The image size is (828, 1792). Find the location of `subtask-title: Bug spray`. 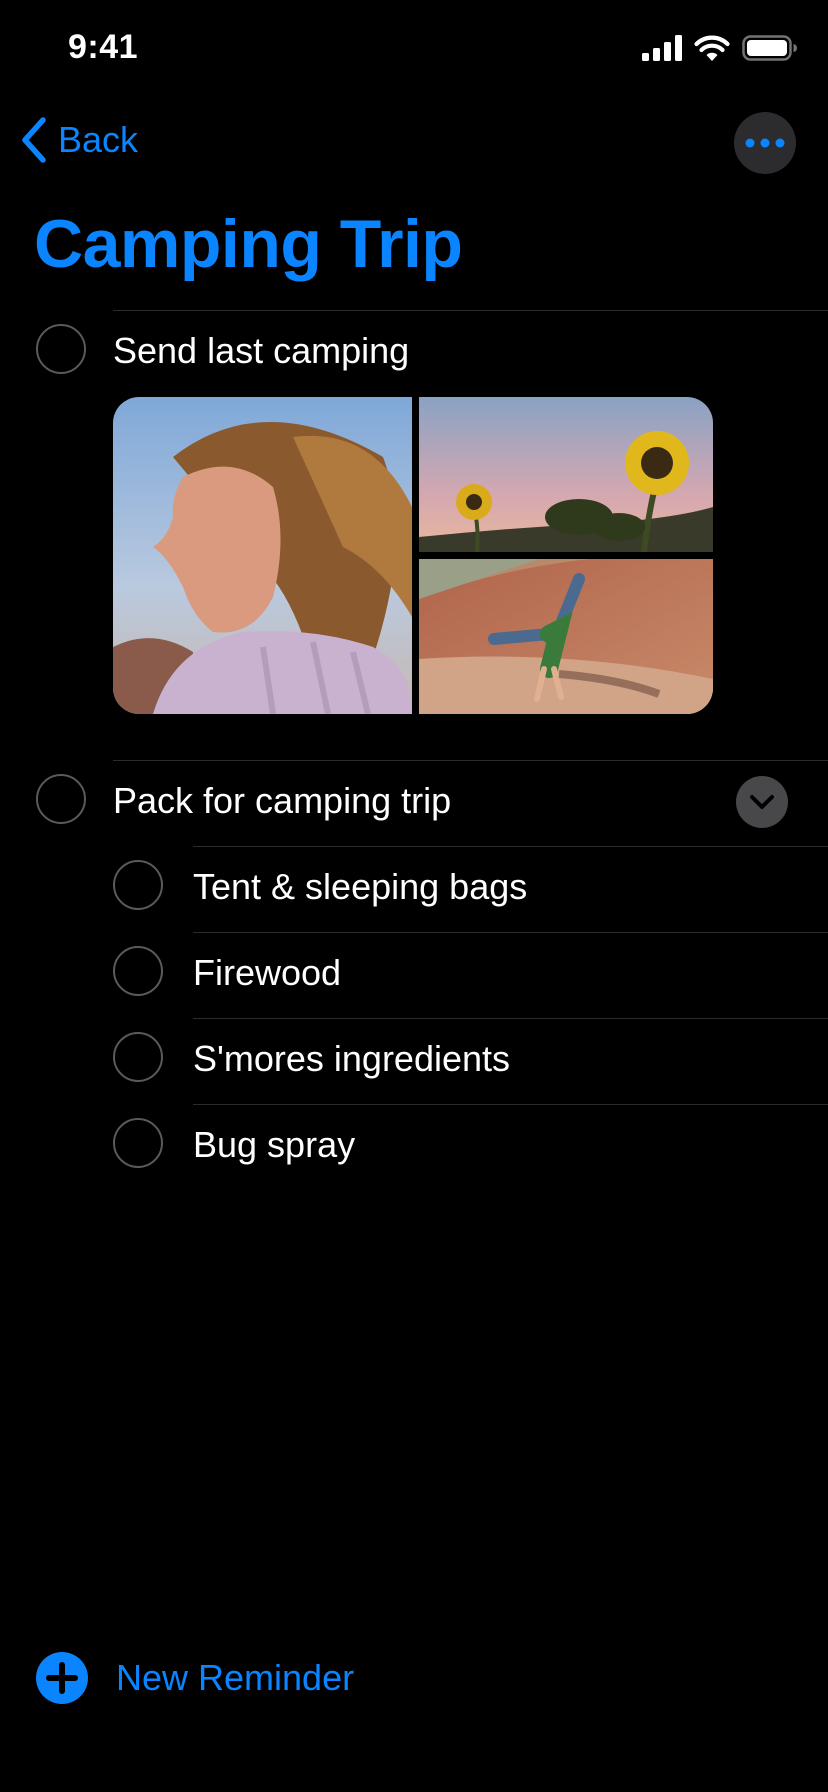

subtask-title: Bug spray is located at coordinates (274, 1145).